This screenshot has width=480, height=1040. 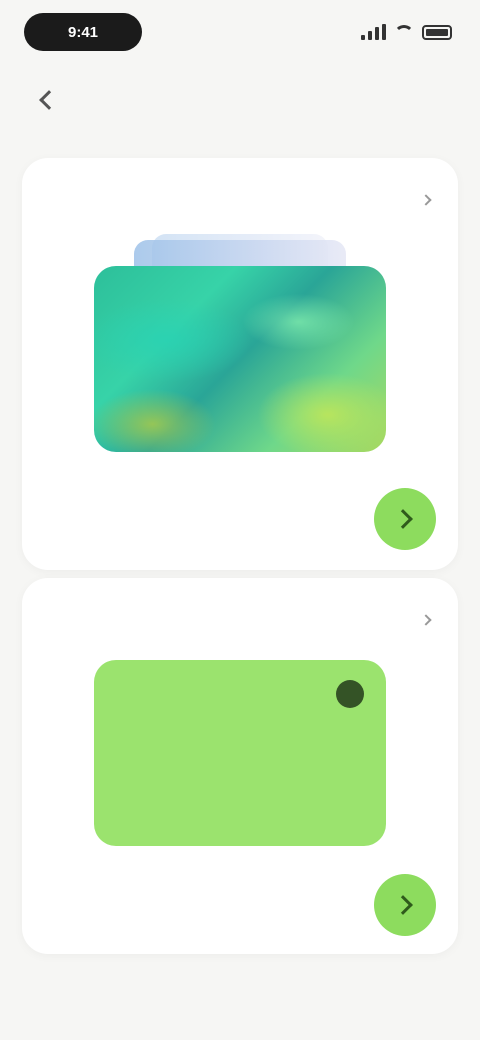 I want to click on status-icons, so click(x=406, y=32).